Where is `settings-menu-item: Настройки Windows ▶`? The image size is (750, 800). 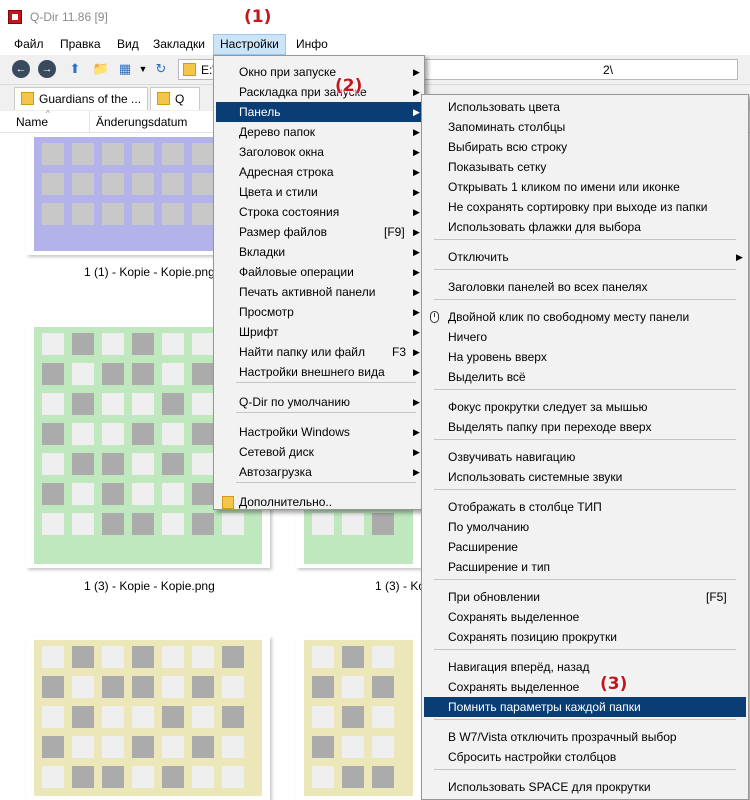
settings-menu-item: Настройки Windows ▶ is located at coordinates (319, 432).